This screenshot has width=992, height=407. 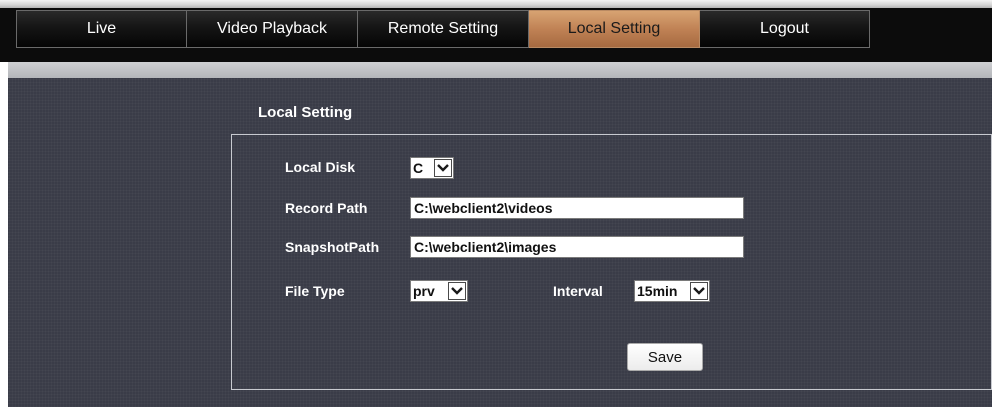 I want to click on tab-local-setting-label: Local Setting, so click(x=614, y=28).